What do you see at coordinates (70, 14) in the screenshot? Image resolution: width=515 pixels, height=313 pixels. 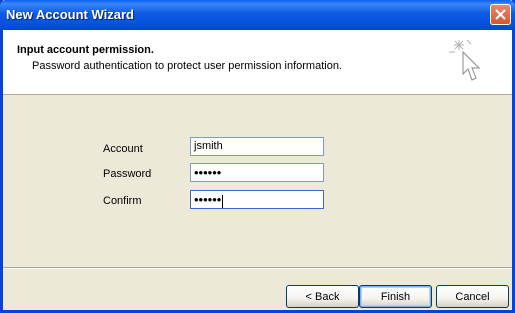 I see `window-title: New Account Wizard` at bounding box center [70, 14].